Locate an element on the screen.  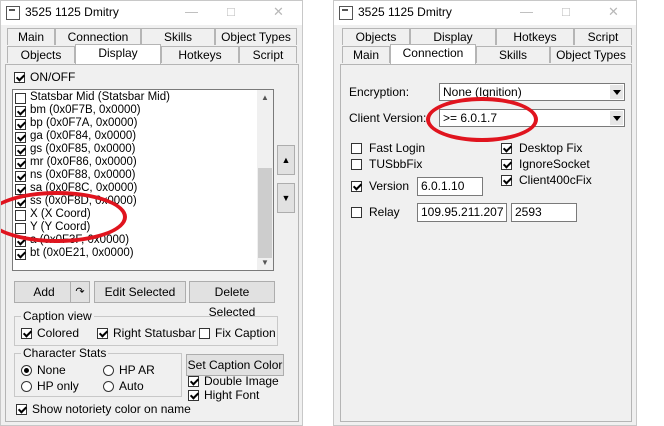
character-stats-title: Character Stats is located at coordinates (65, 353).